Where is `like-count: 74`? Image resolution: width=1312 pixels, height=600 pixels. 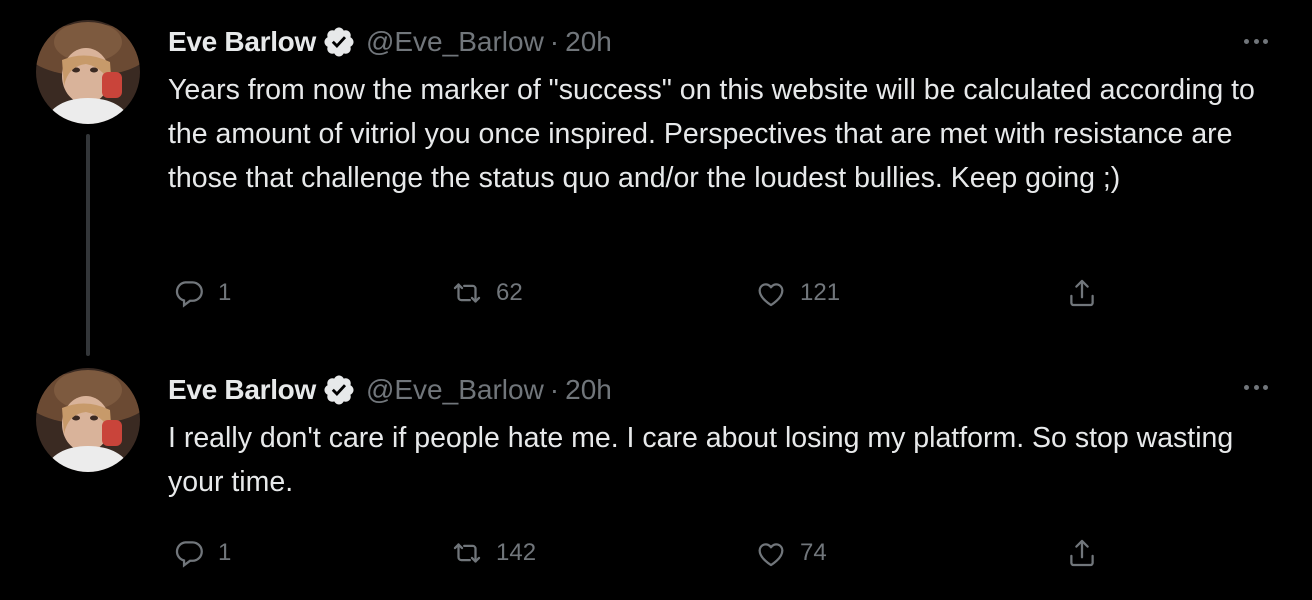 like-count: 74 is located at coordinates (813, 552).